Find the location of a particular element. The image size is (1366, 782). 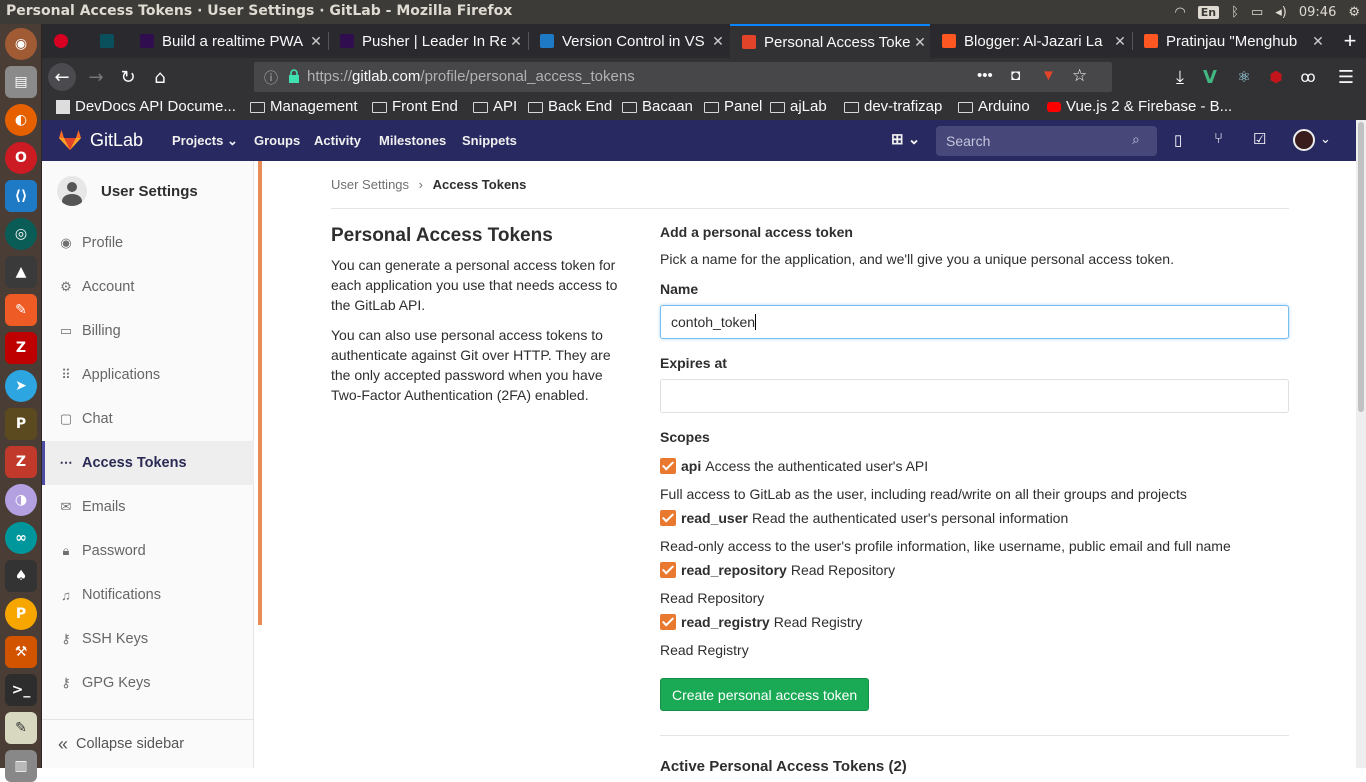

files-icon: ▤ is located at coordinates (21, 82).